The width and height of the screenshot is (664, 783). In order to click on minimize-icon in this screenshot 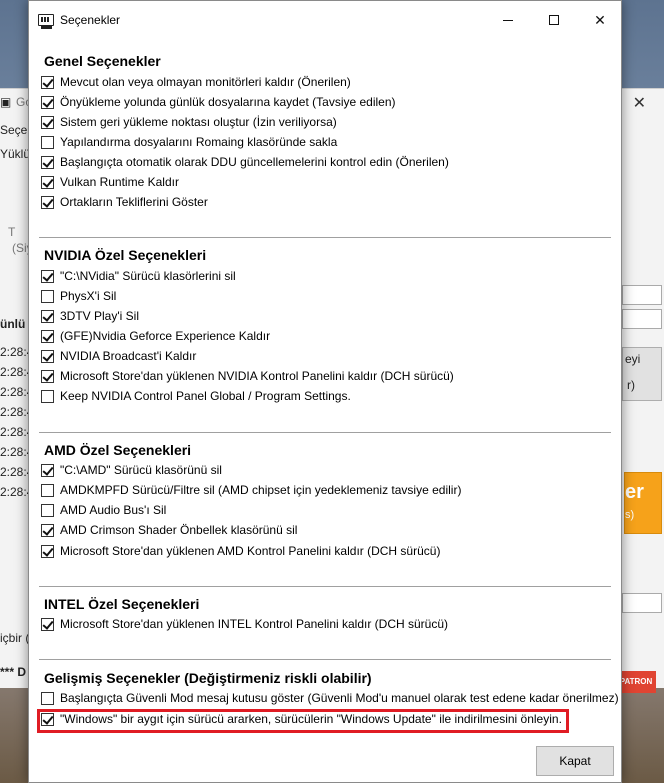, I will do `click(508, 20)`.